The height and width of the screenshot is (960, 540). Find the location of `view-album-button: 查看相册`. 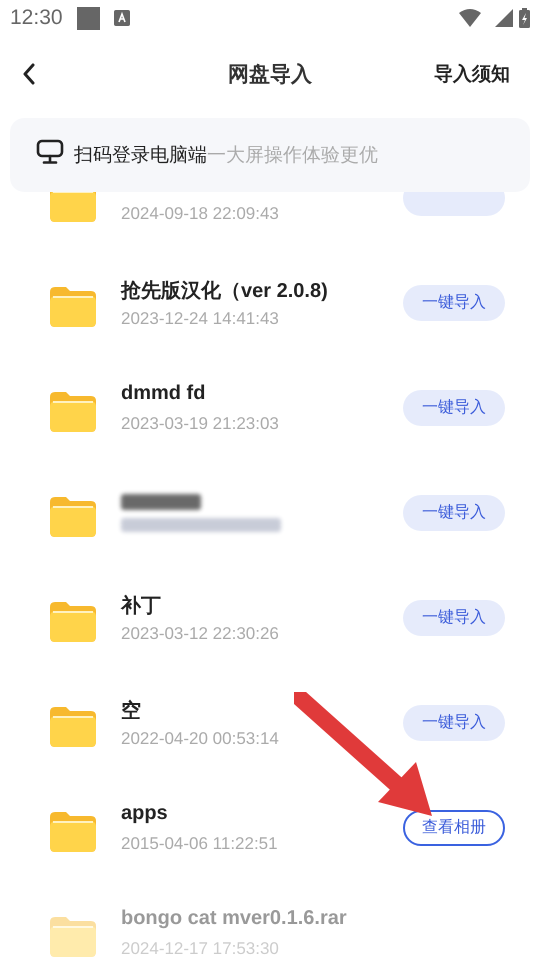

view-album-button: 查看相册 is located at coordinates (454, 828).